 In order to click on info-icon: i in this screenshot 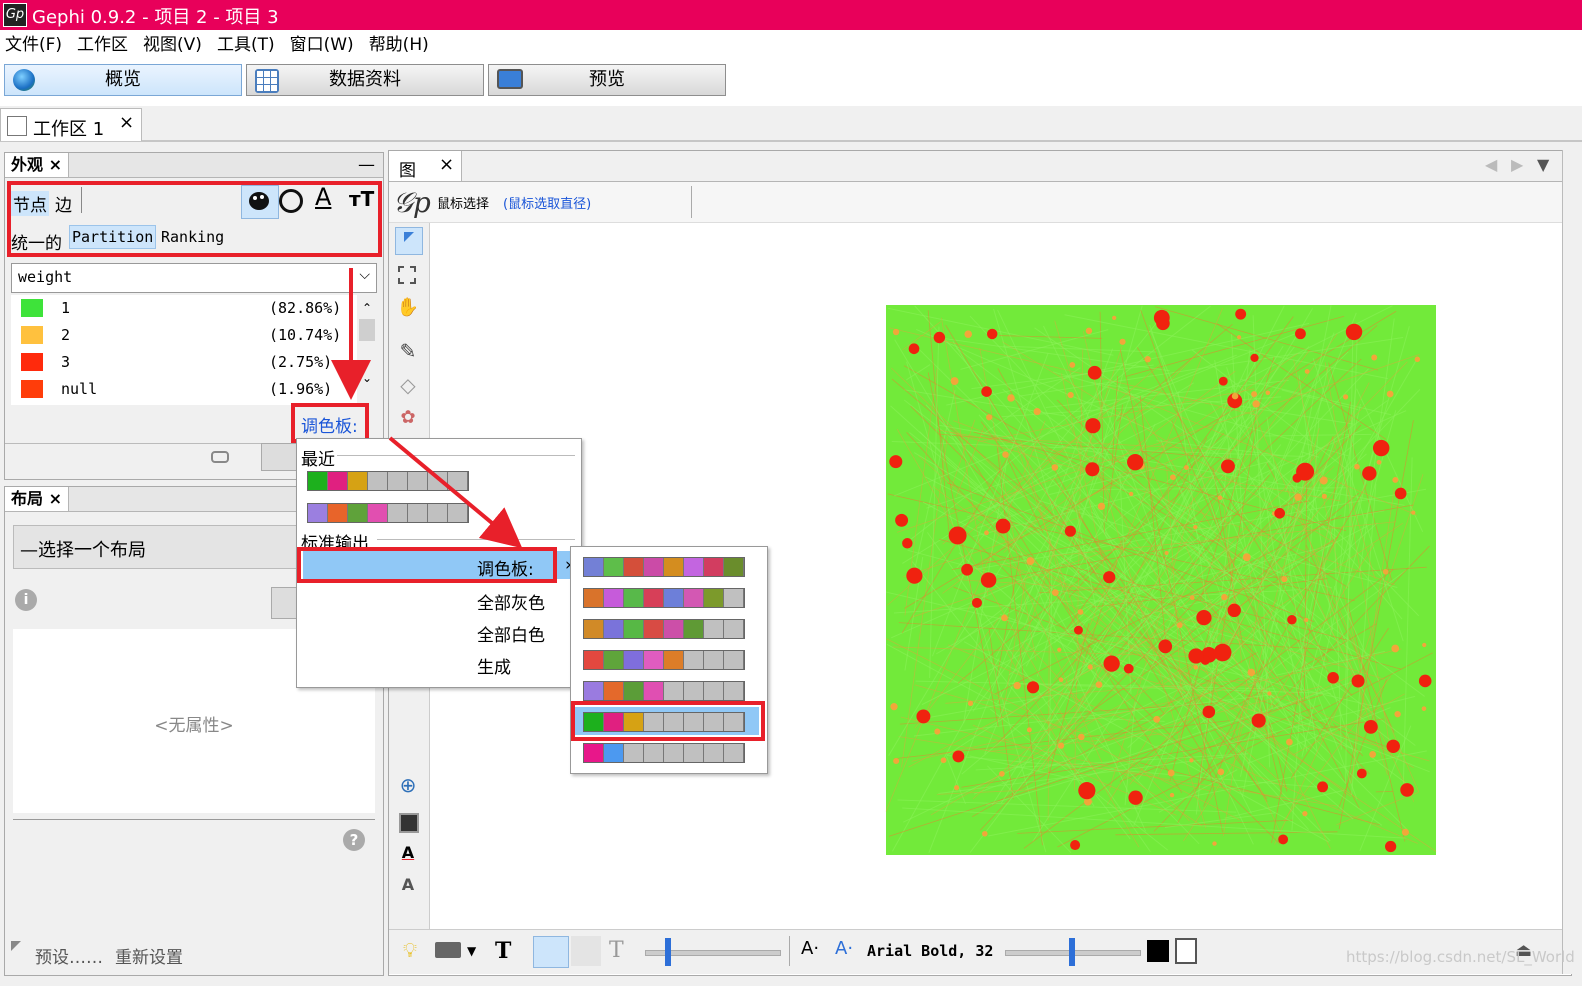, I will do `click(26, 600)`.